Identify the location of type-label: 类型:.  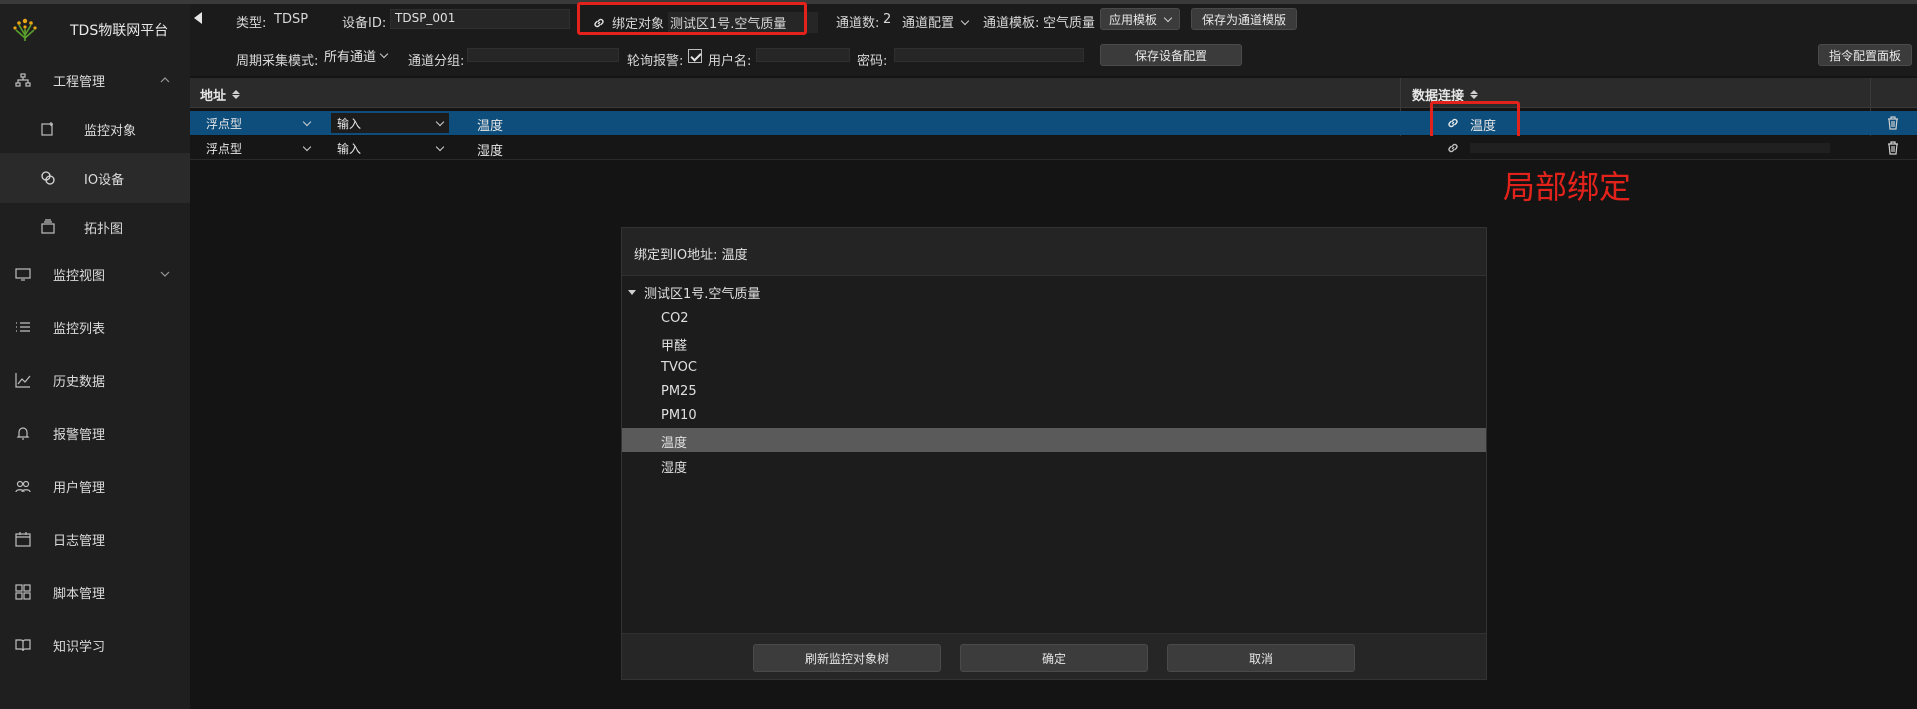
(251, 23).